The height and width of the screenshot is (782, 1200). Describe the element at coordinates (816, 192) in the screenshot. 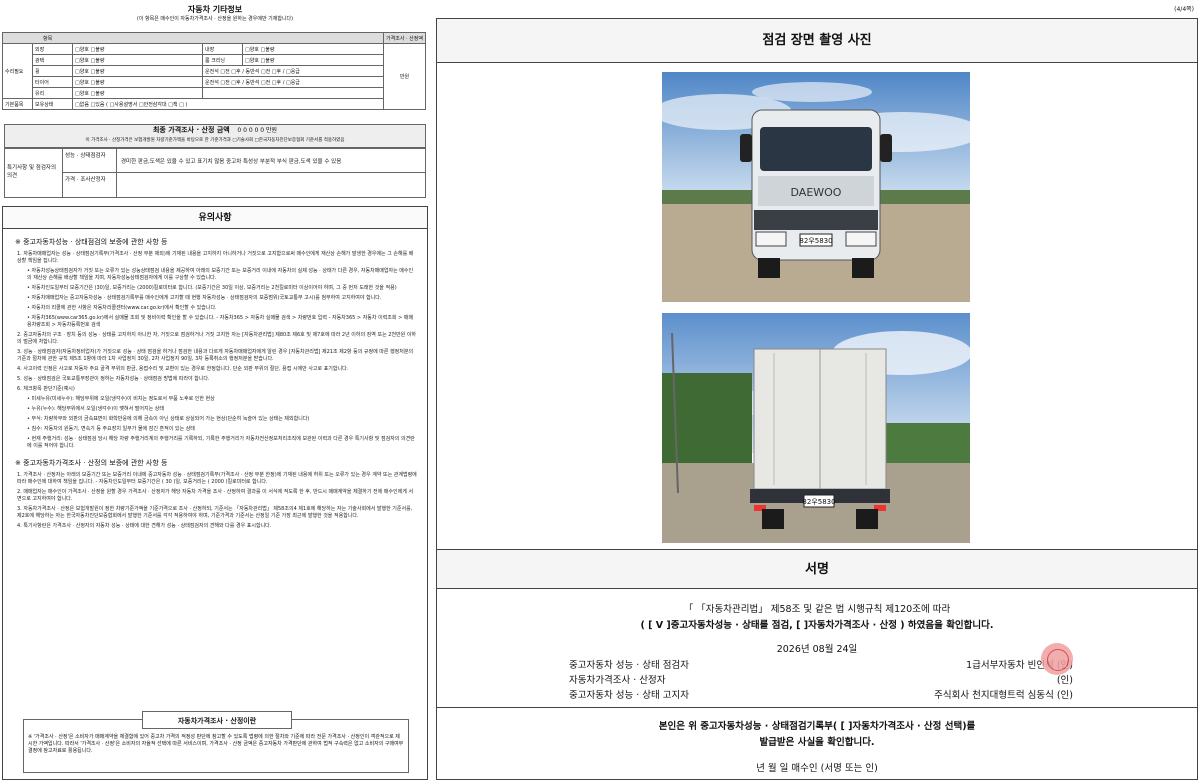

I see `brand-text: DAEWOO` at that location.